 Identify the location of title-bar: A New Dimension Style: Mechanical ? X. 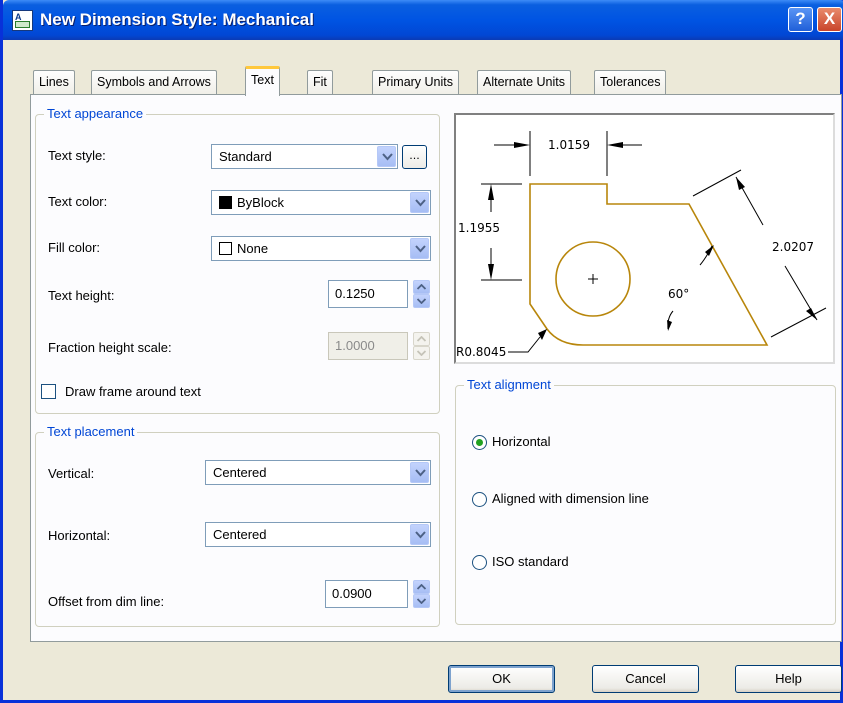
(423, 20).